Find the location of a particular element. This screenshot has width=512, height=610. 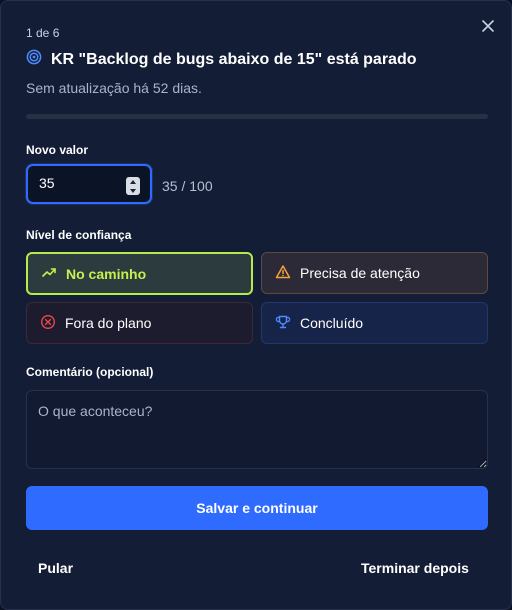

new-value-field: 35 is located at coordinates (89, 184).